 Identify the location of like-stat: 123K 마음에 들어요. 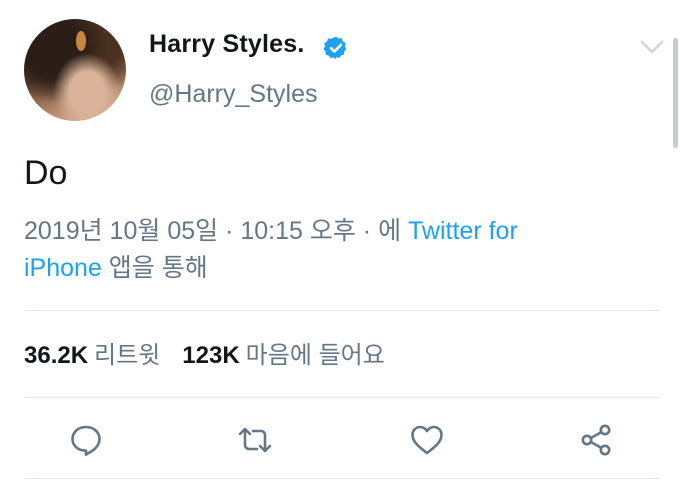
(283, 355).